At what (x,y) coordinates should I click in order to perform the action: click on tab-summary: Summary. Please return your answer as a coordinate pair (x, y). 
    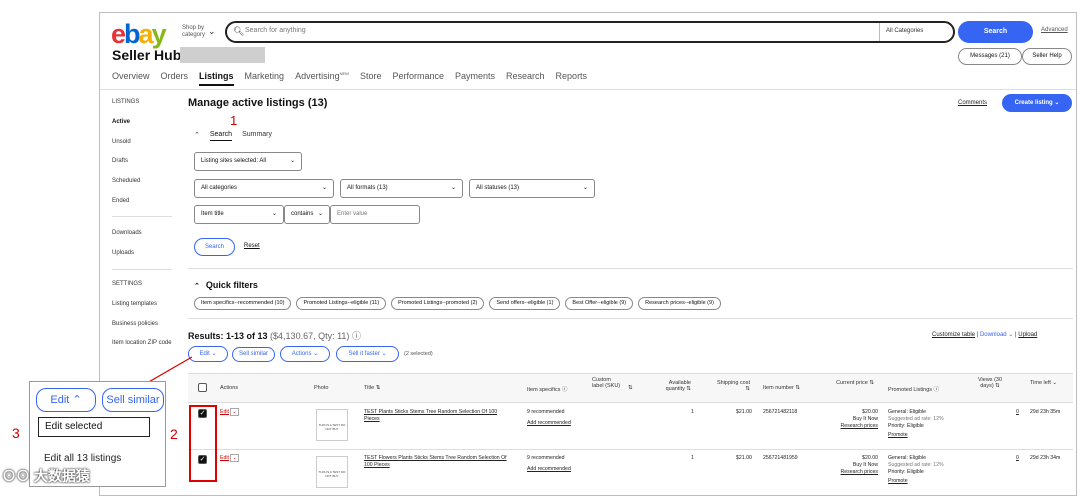
    Looking at the image, I should click on (257, 136).